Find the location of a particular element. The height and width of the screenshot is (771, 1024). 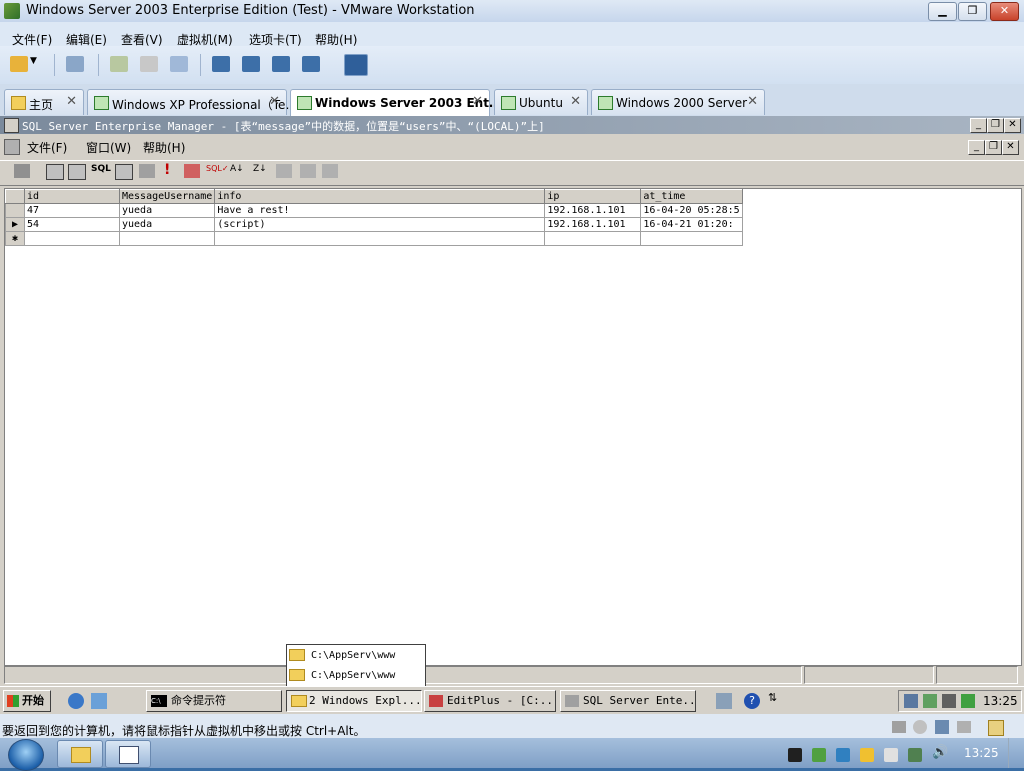

change-type-icon is located at coordinates (147, 171).